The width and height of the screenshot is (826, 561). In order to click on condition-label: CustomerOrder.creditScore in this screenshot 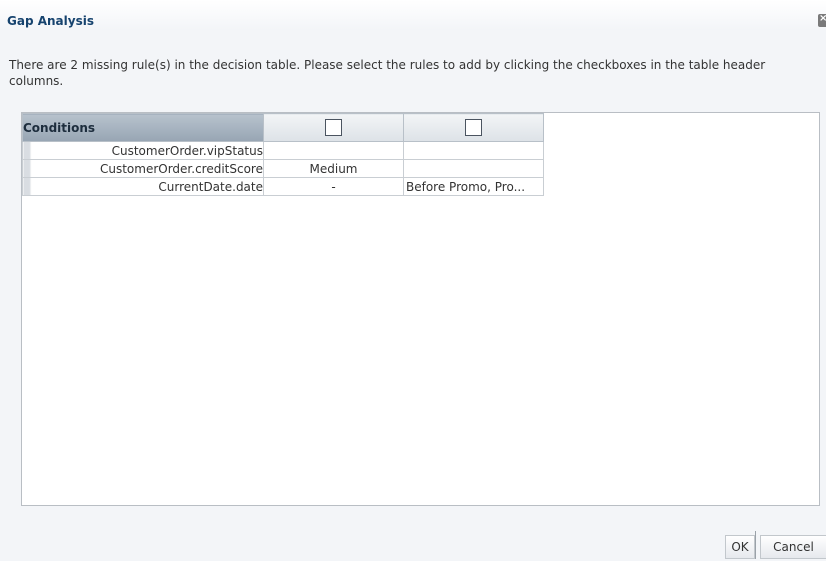, I will do `click(143, 168)`.